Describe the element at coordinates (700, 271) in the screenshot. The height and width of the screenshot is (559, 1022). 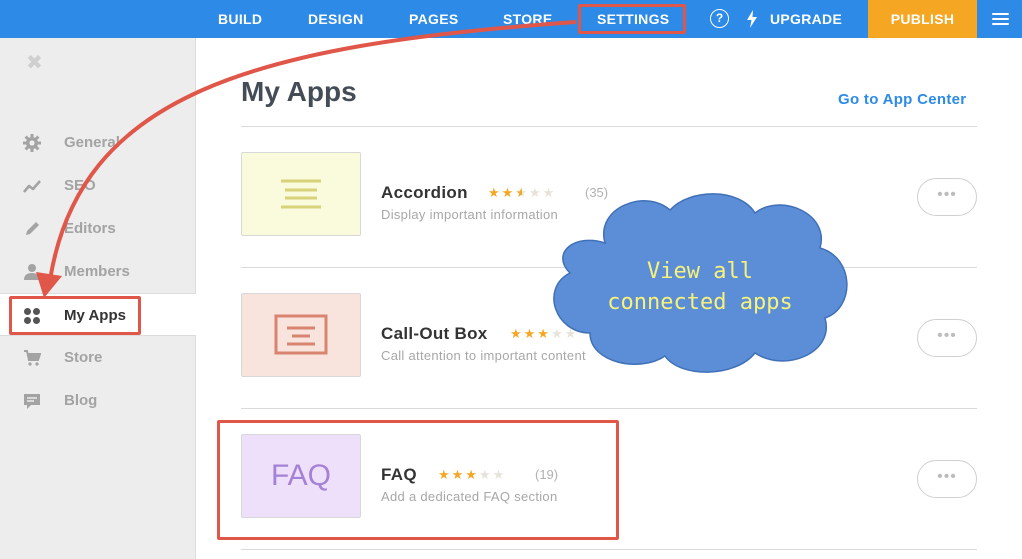
I see `callout-line-1: View all` at that location.